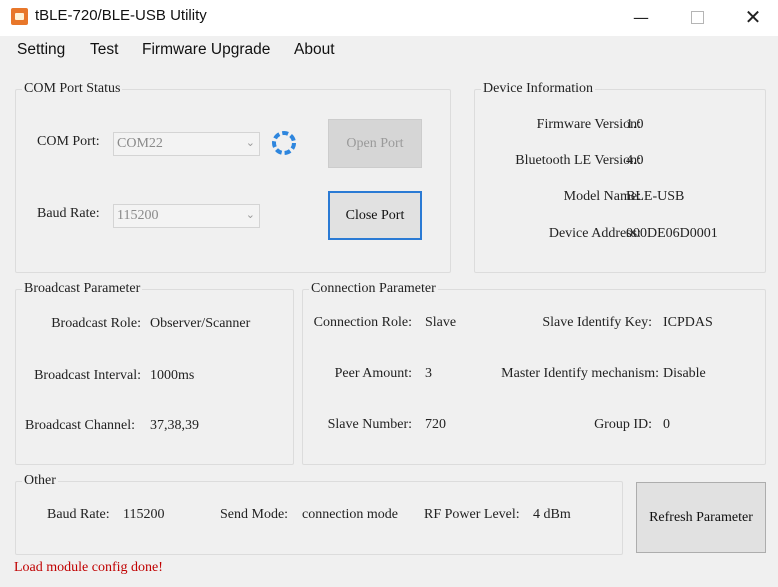 The width and height of the screenshot is (778, 587). Describe the element at coordinates (88, 567) in the screenshot. I see `status-message: Load module config done!` at that location.